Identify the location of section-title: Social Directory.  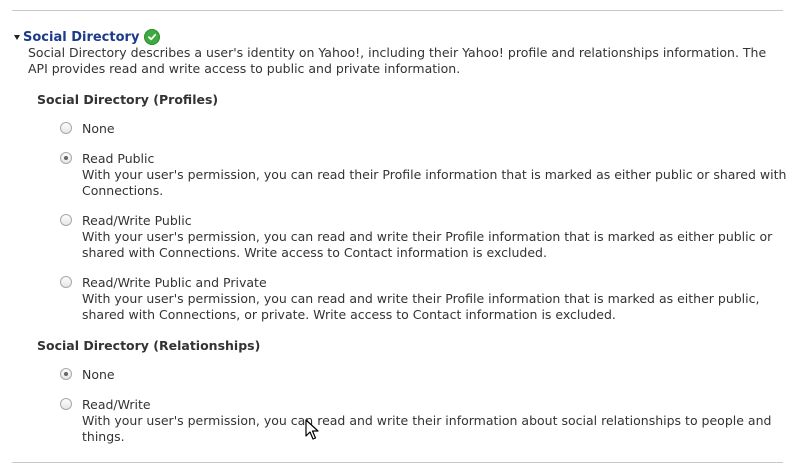
(81, 37).